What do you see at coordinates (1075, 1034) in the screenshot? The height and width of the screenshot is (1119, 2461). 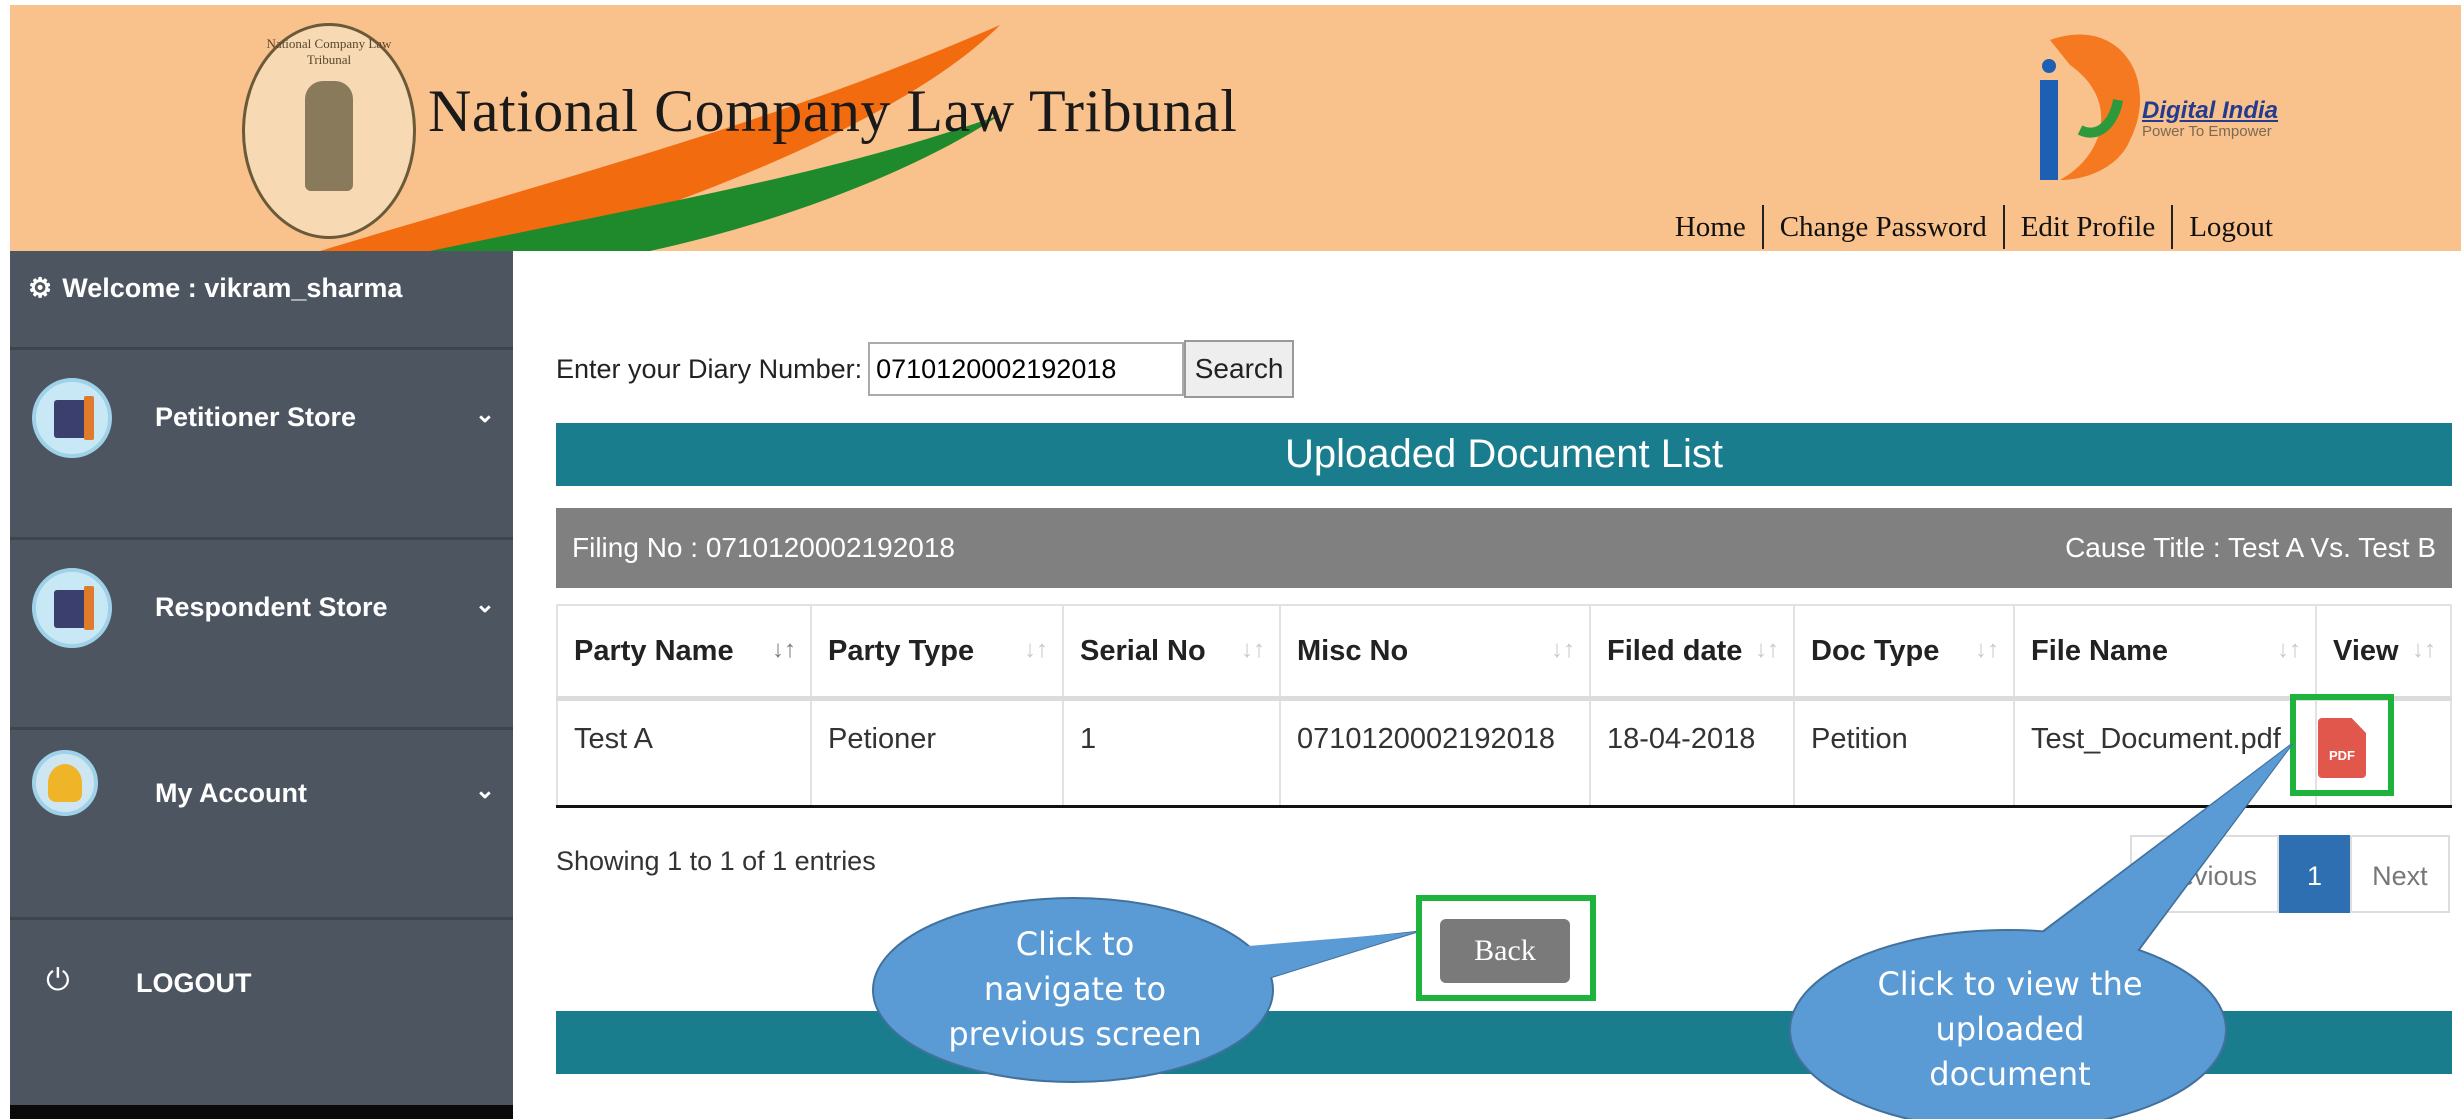 I see `callout-line: previous screen` at bounding box center [1075, 1034].